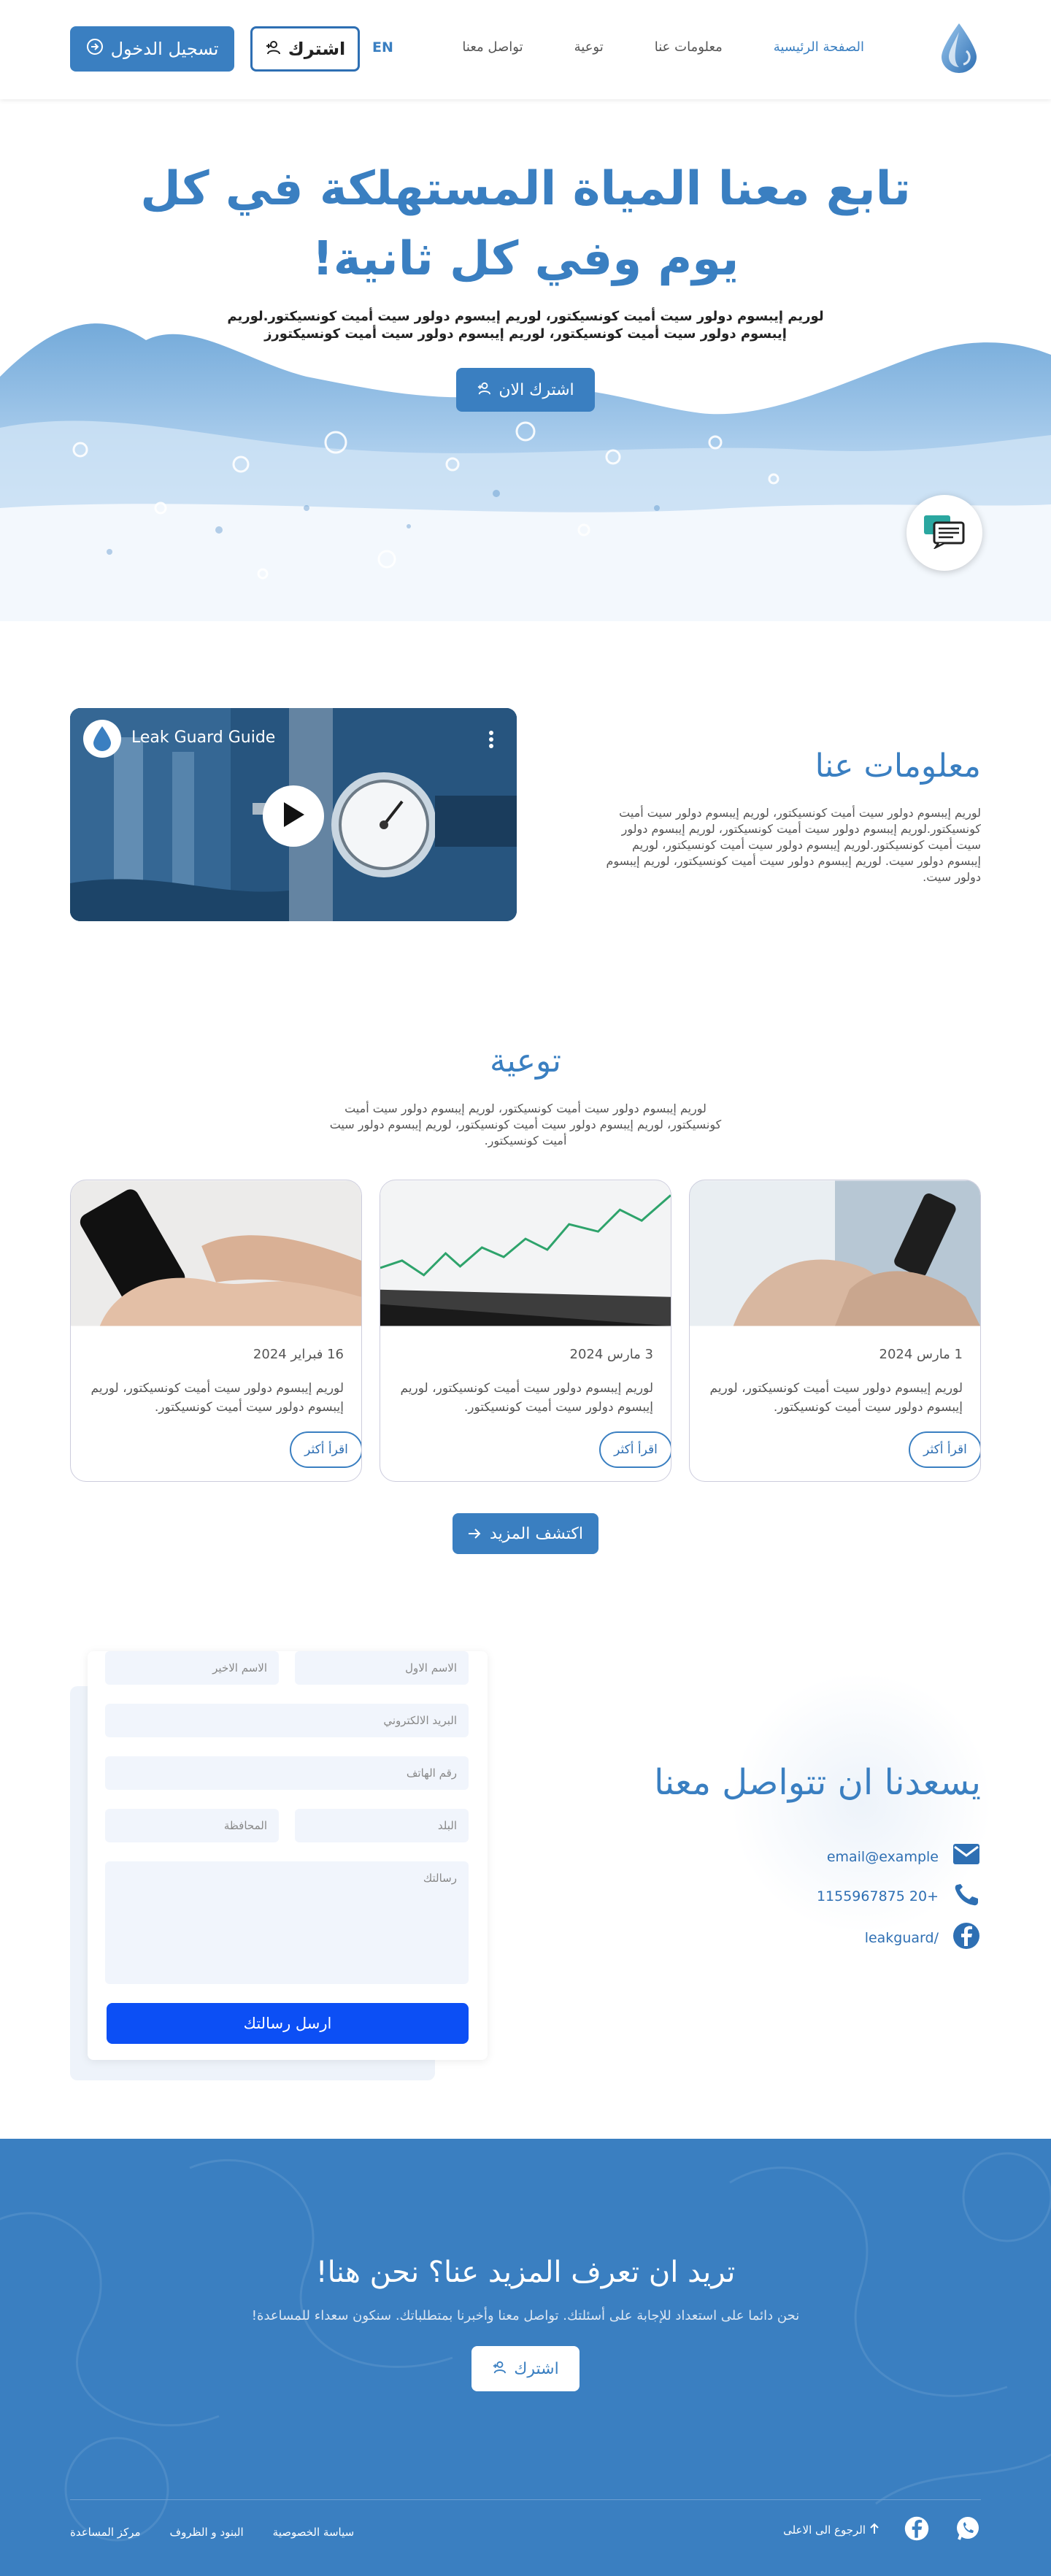 The width and height of the screenshot is (1051, 2576). Describe the element at coordinates (589, 47) in the screenshot. I see `nav-awareness: توعية` at that location.